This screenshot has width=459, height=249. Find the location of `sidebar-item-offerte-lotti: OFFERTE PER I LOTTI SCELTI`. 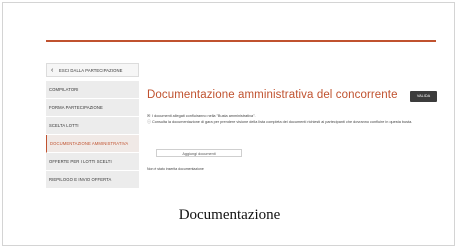

sidebar-item-offerte-lotti: OFFERTE PER I LOTTI SCELTI is located at coordinates (92, 162).